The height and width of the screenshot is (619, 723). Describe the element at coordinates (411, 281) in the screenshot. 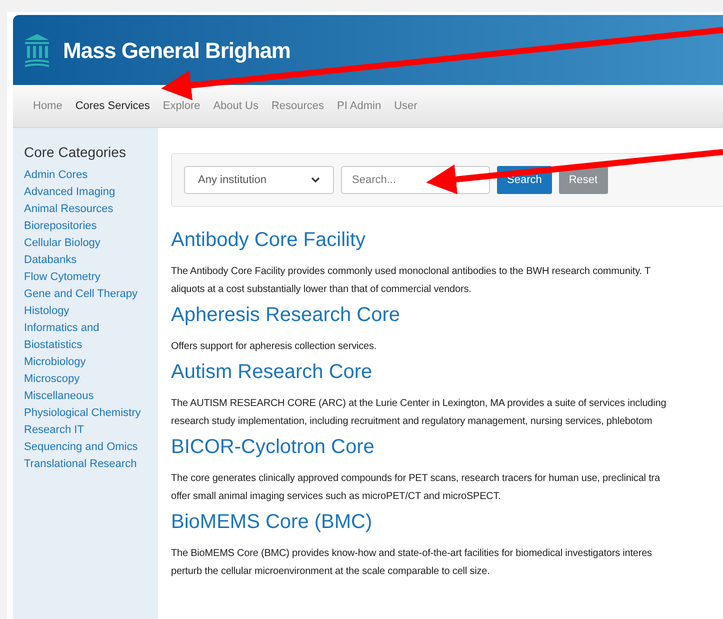

I see `core-description: The Antibody Core Facility provides commonly used monoclonal antibodies to the BWH research community. T aliquots at a cost substantially lower than that of commercial vendors.` at that location.